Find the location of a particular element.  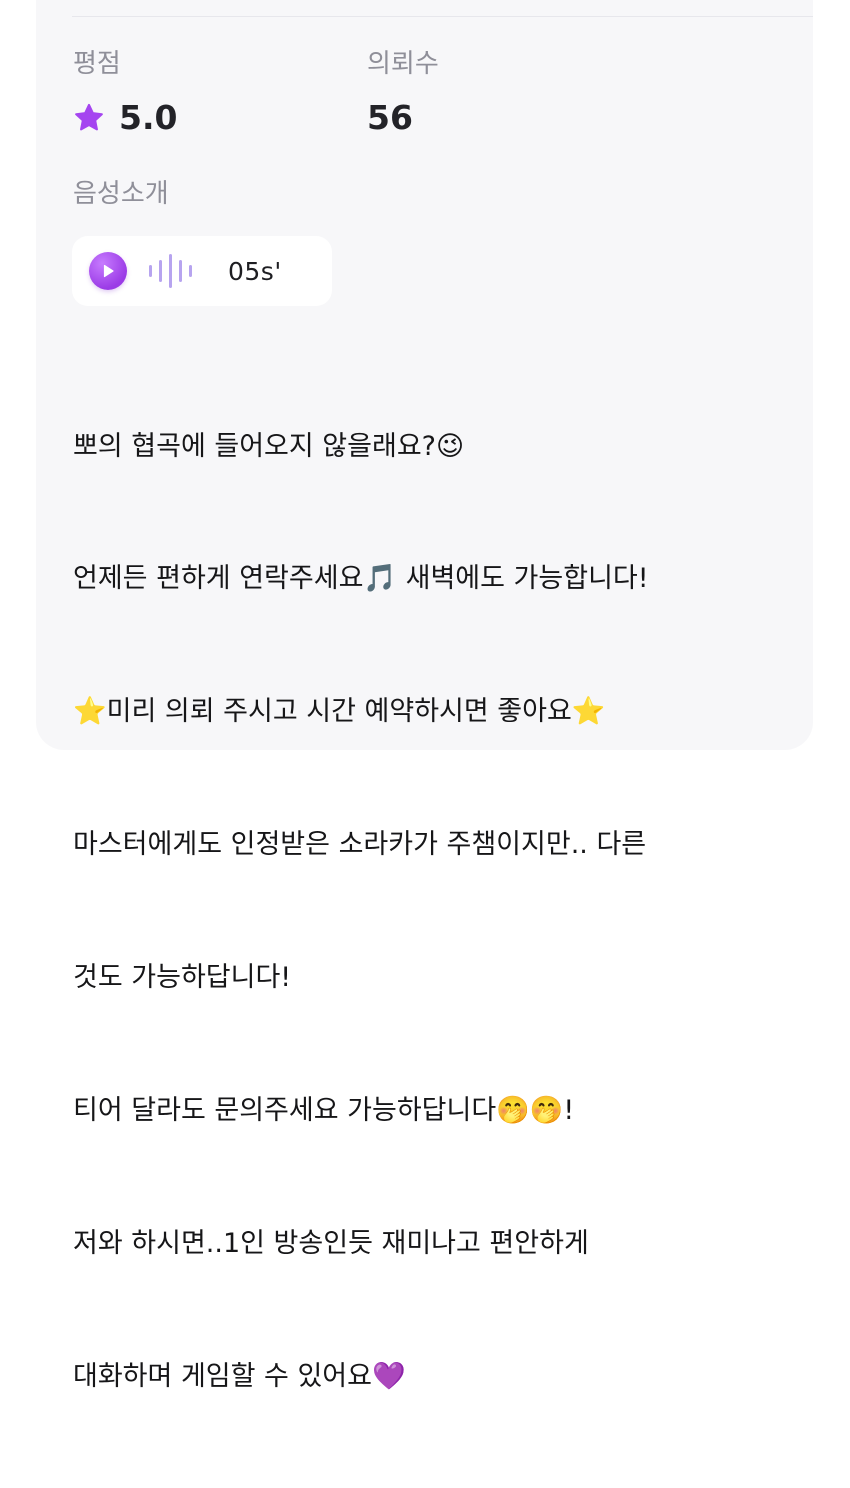

play-icon is located at coordinates (108, 271).